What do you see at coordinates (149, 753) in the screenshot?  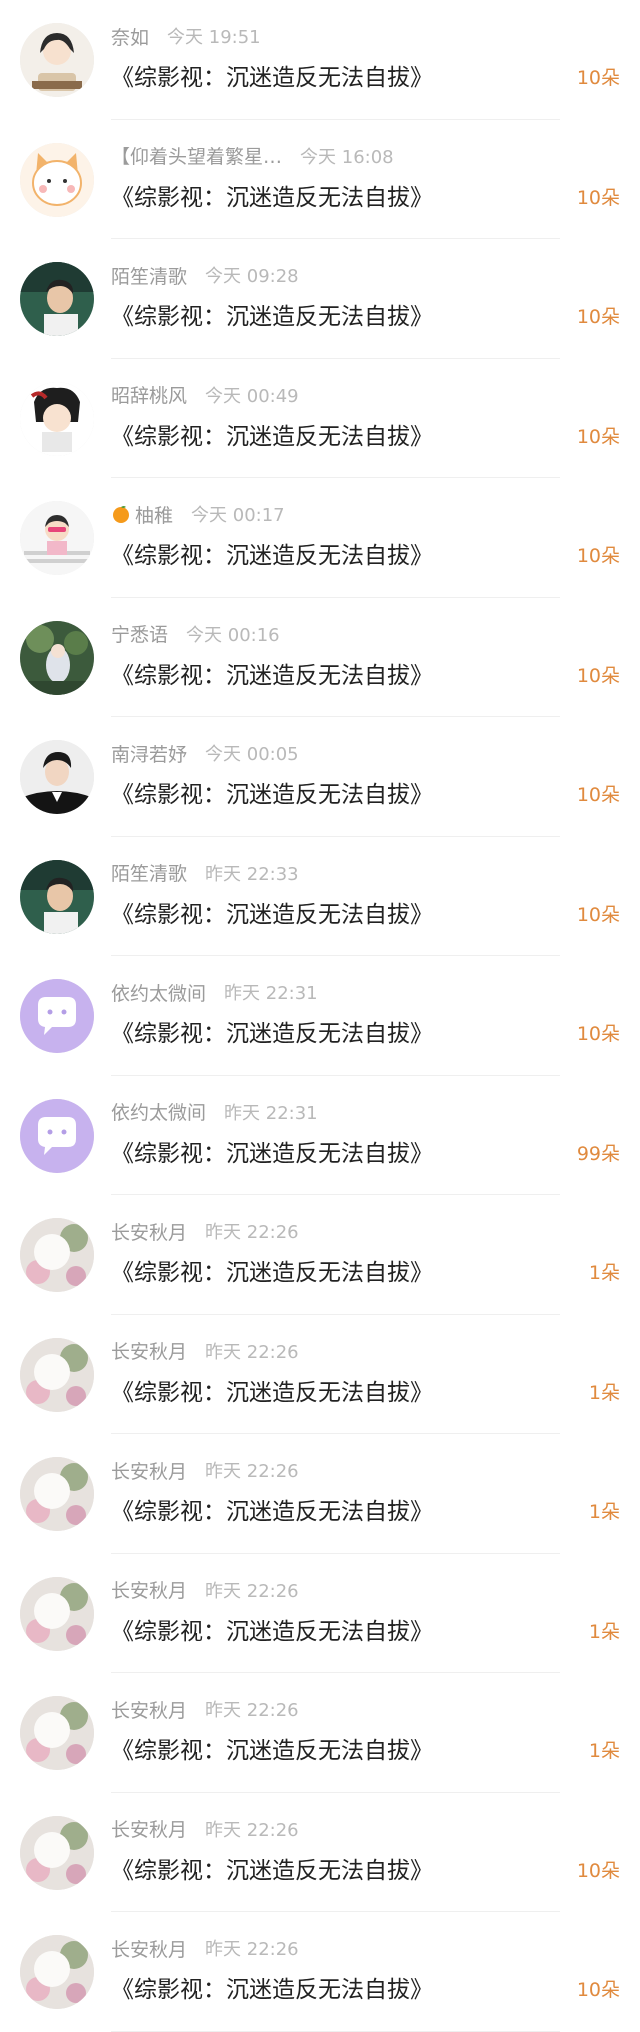 I see `user-name: 南浔若妤` at bounding box center [149, 753].